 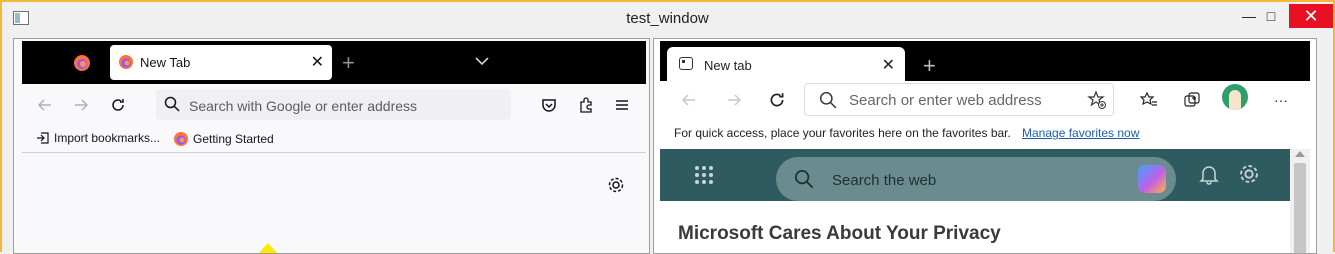 I want to click on title-bar: test_window — □ ✕, so click(x=667, y=19).